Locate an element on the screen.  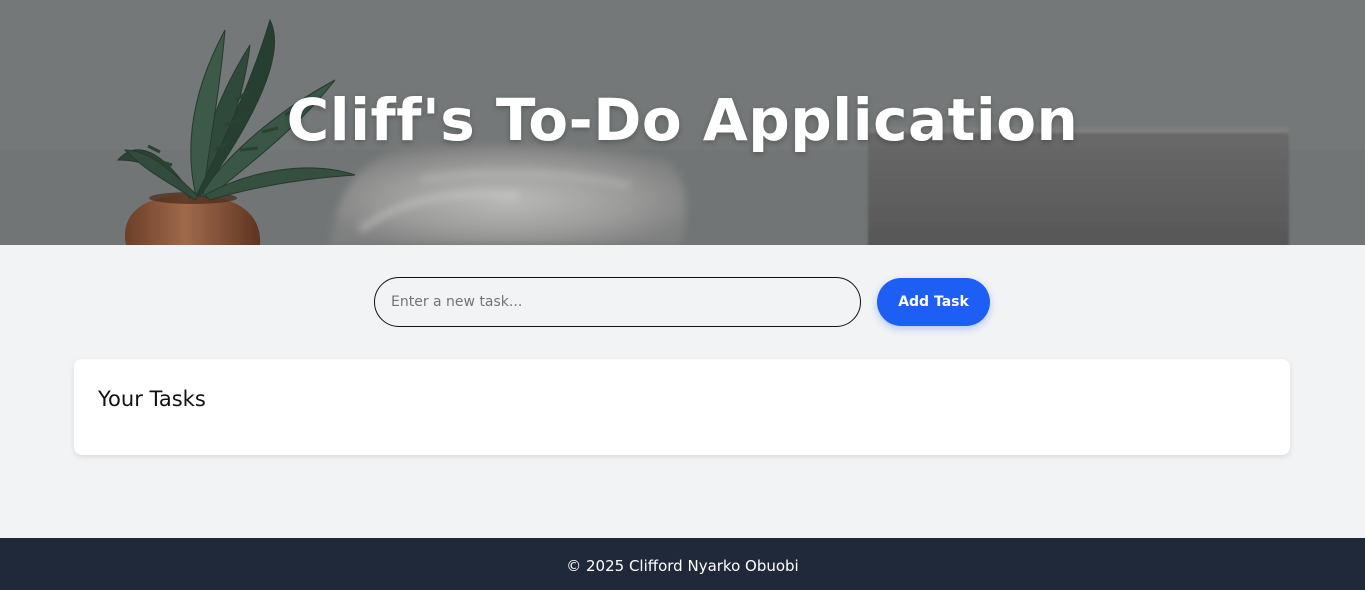
tasks-card: Your Tasks is located at coordinates (682, 407).